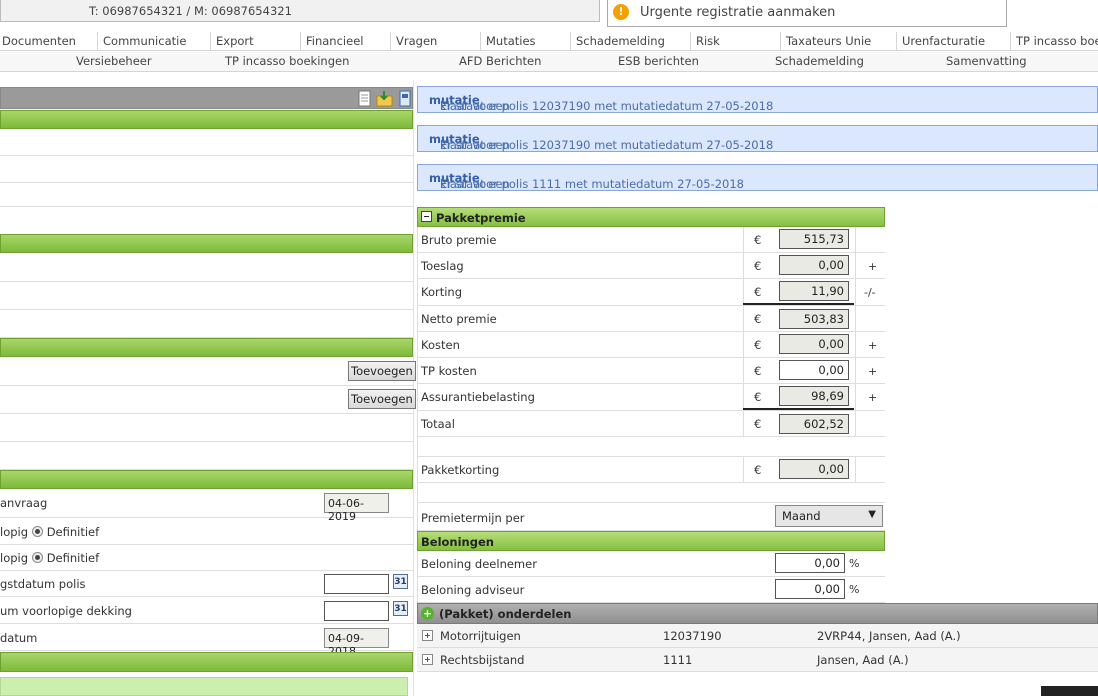  I want to click on datum-row: datum 04-09-2018, so click(206, 641).